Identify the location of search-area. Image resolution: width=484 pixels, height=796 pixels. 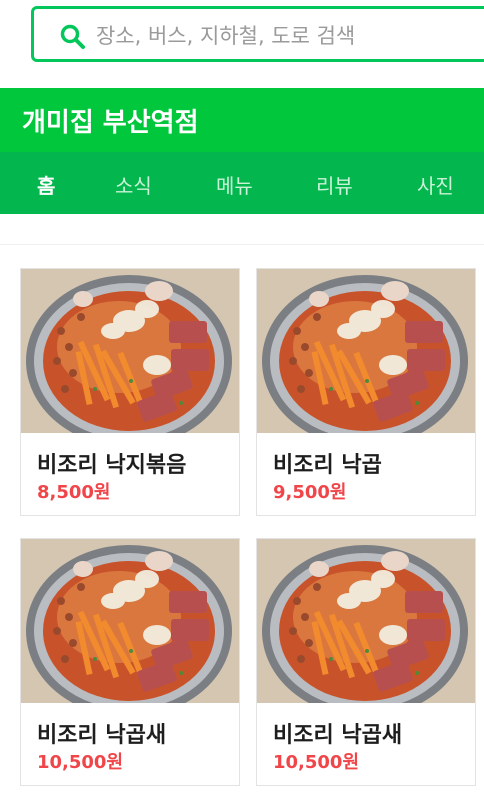
(242, 44).